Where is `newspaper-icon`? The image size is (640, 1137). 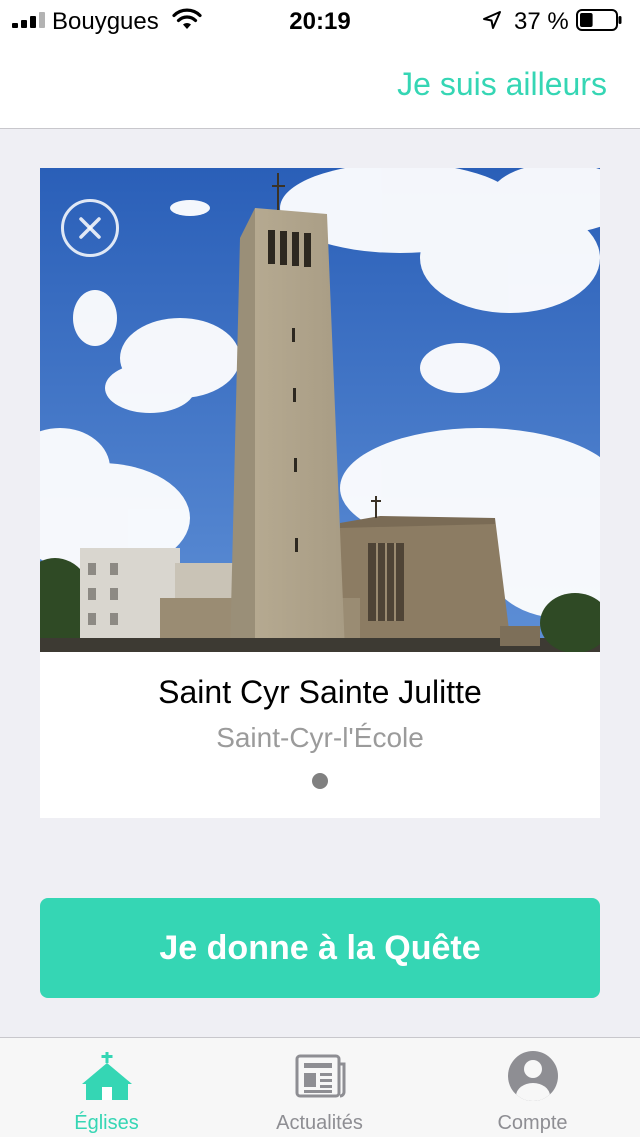
newspaper-icon is located at coordinates (320, 1076).